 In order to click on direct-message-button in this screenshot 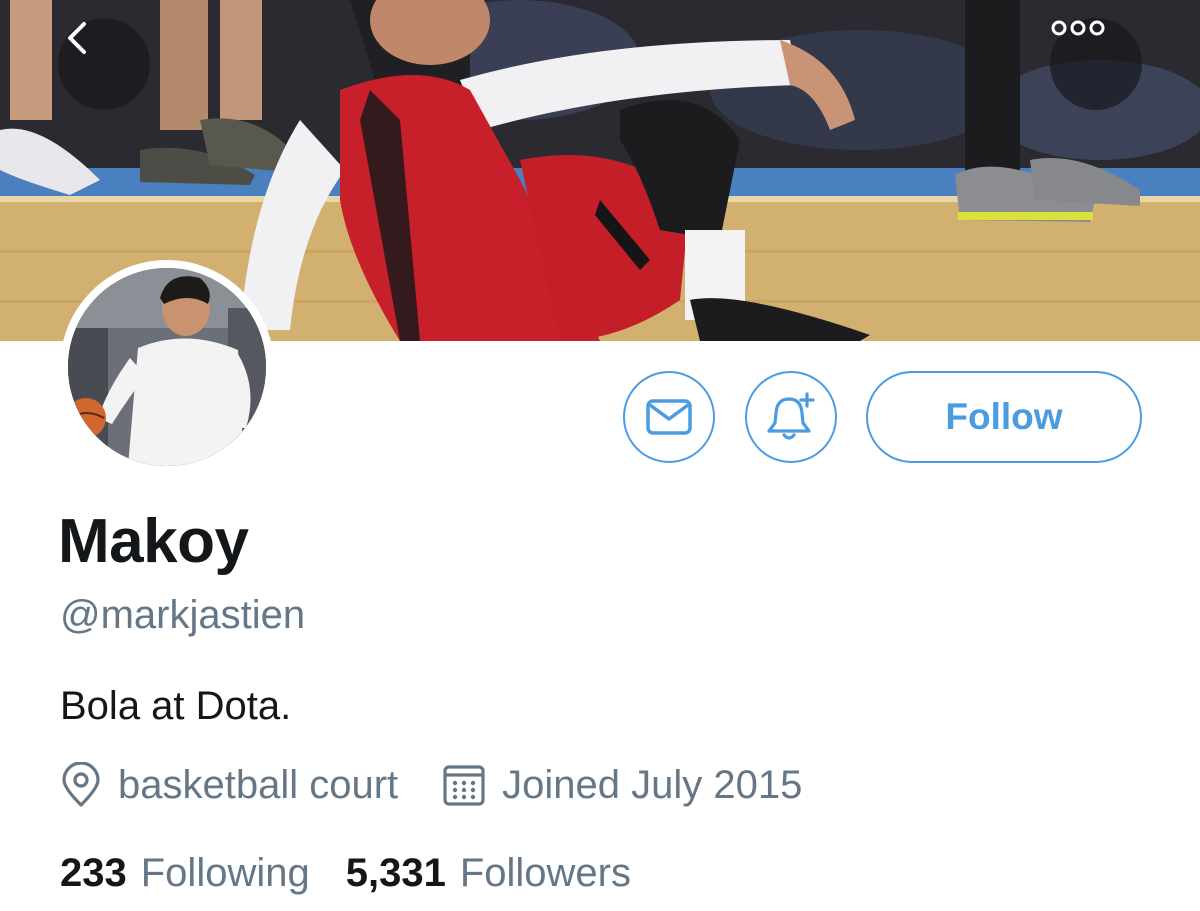, I will do `click(669, 417)`.